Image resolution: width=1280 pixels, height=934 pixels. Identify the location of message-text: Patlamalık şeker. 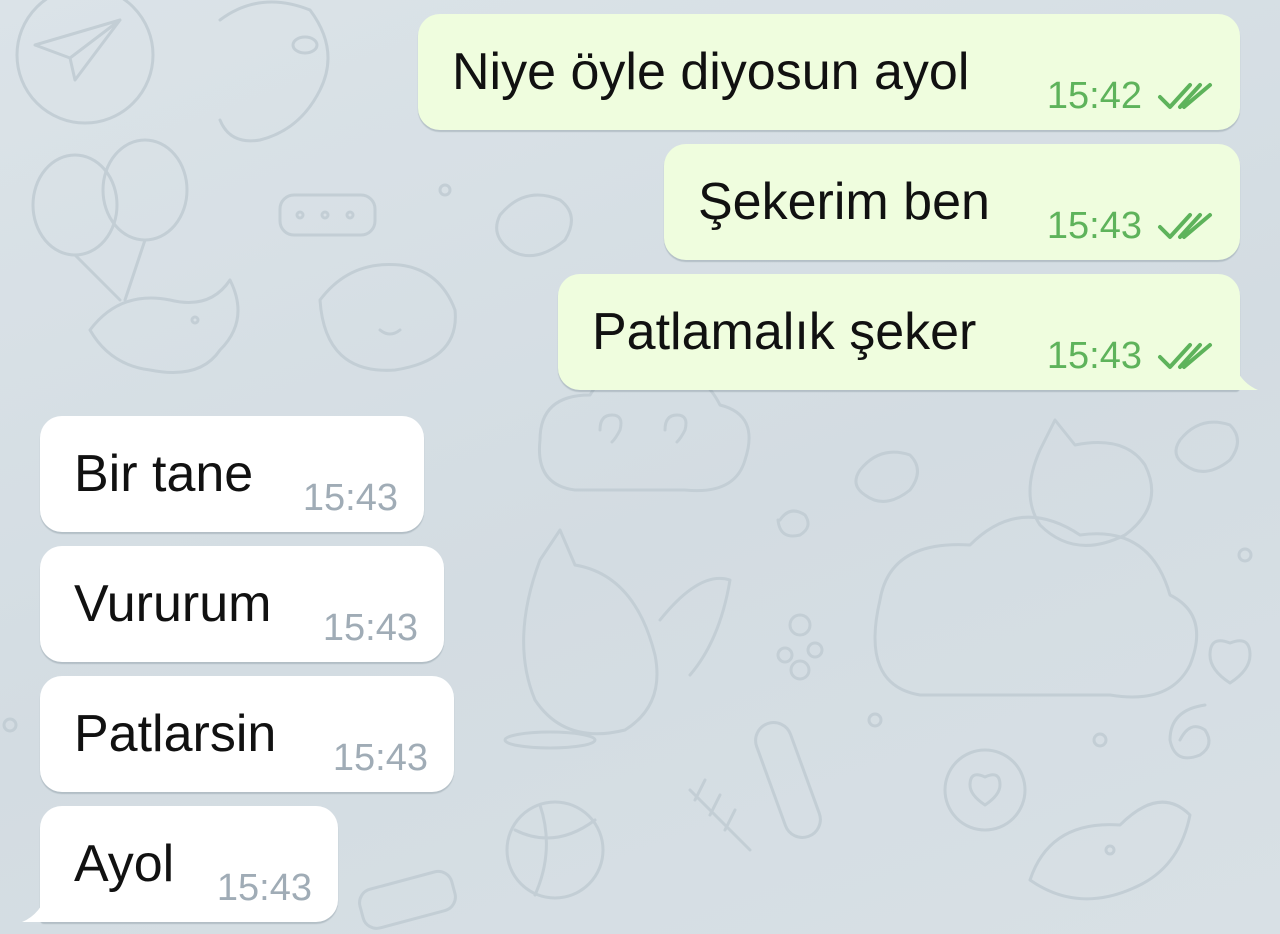
(784, 332).